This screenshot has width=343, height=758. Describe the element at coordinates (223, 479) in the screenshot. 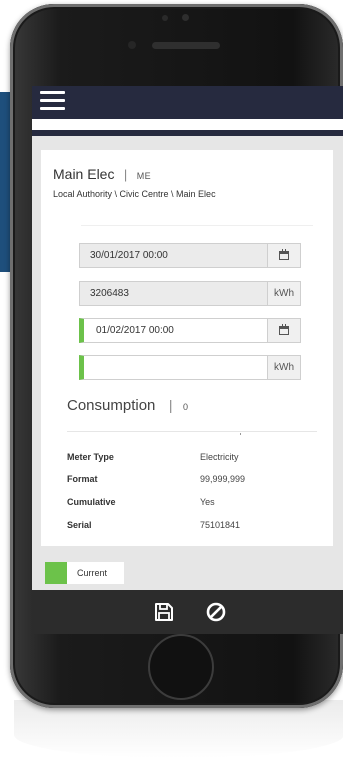

I see `format-value: 99,999,999` at that location.